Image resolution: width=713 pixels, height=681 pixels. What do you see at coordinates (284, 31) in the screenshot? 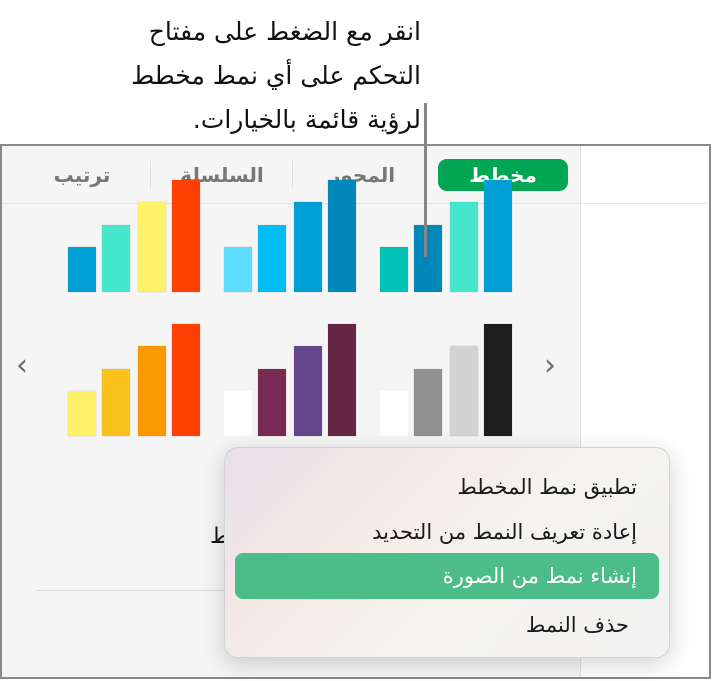
I see `callout-line-1: انقر مع الضغط على مفتاح` at bounding box center [284, 31].